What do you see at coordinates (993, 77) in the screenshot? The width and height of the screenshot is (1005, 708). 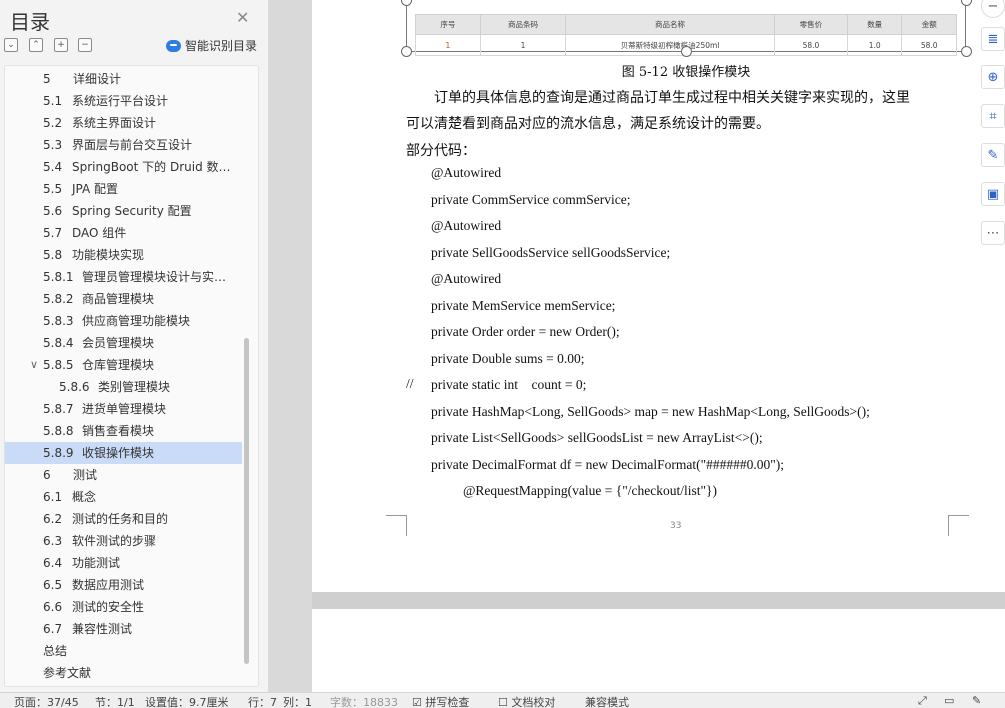 I see `zoom-icon: ⊕` at bounding box center [993, 77].